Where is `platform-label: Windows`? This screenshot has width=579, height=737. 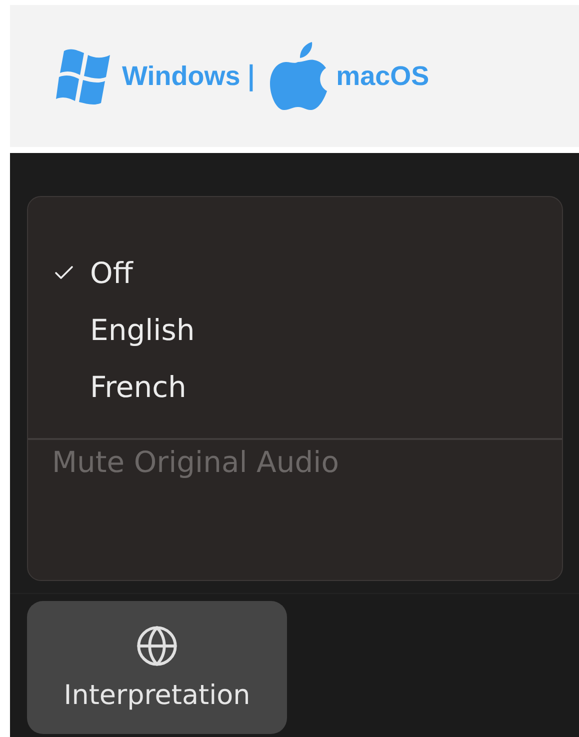 platform-label: Windows is located at coordinates (181, 76).